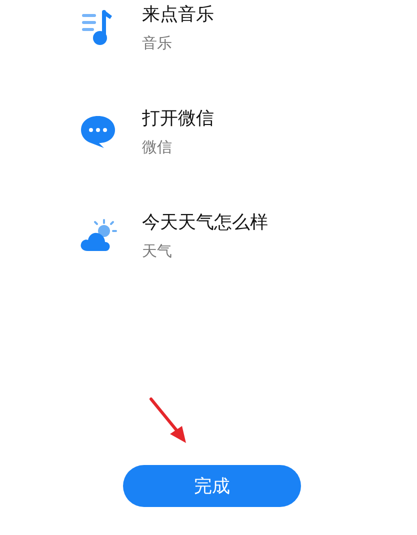 Image resolution: width=417 pixels, height=535 pixels. I want to click on done-button: 完成, so click(212, 486).